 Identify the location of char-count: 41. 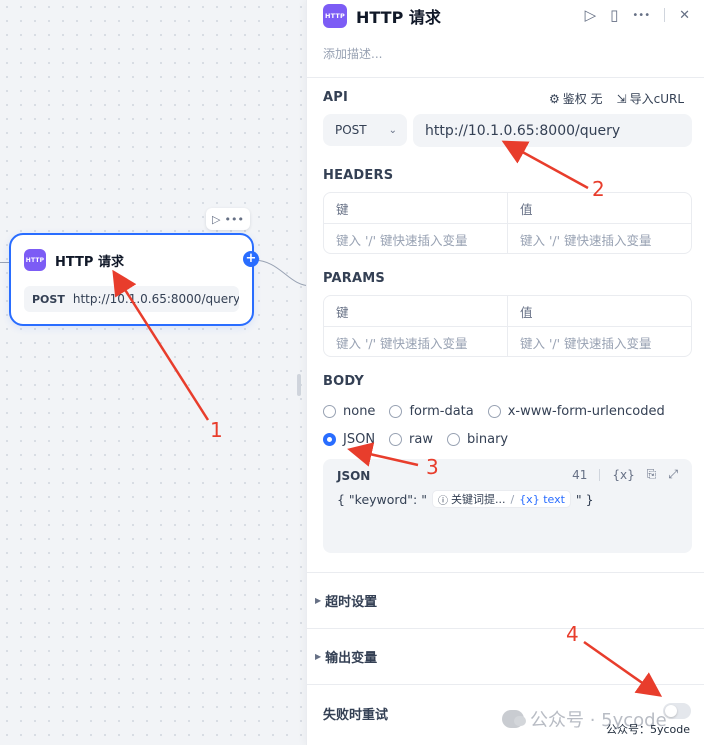
(580, 474).